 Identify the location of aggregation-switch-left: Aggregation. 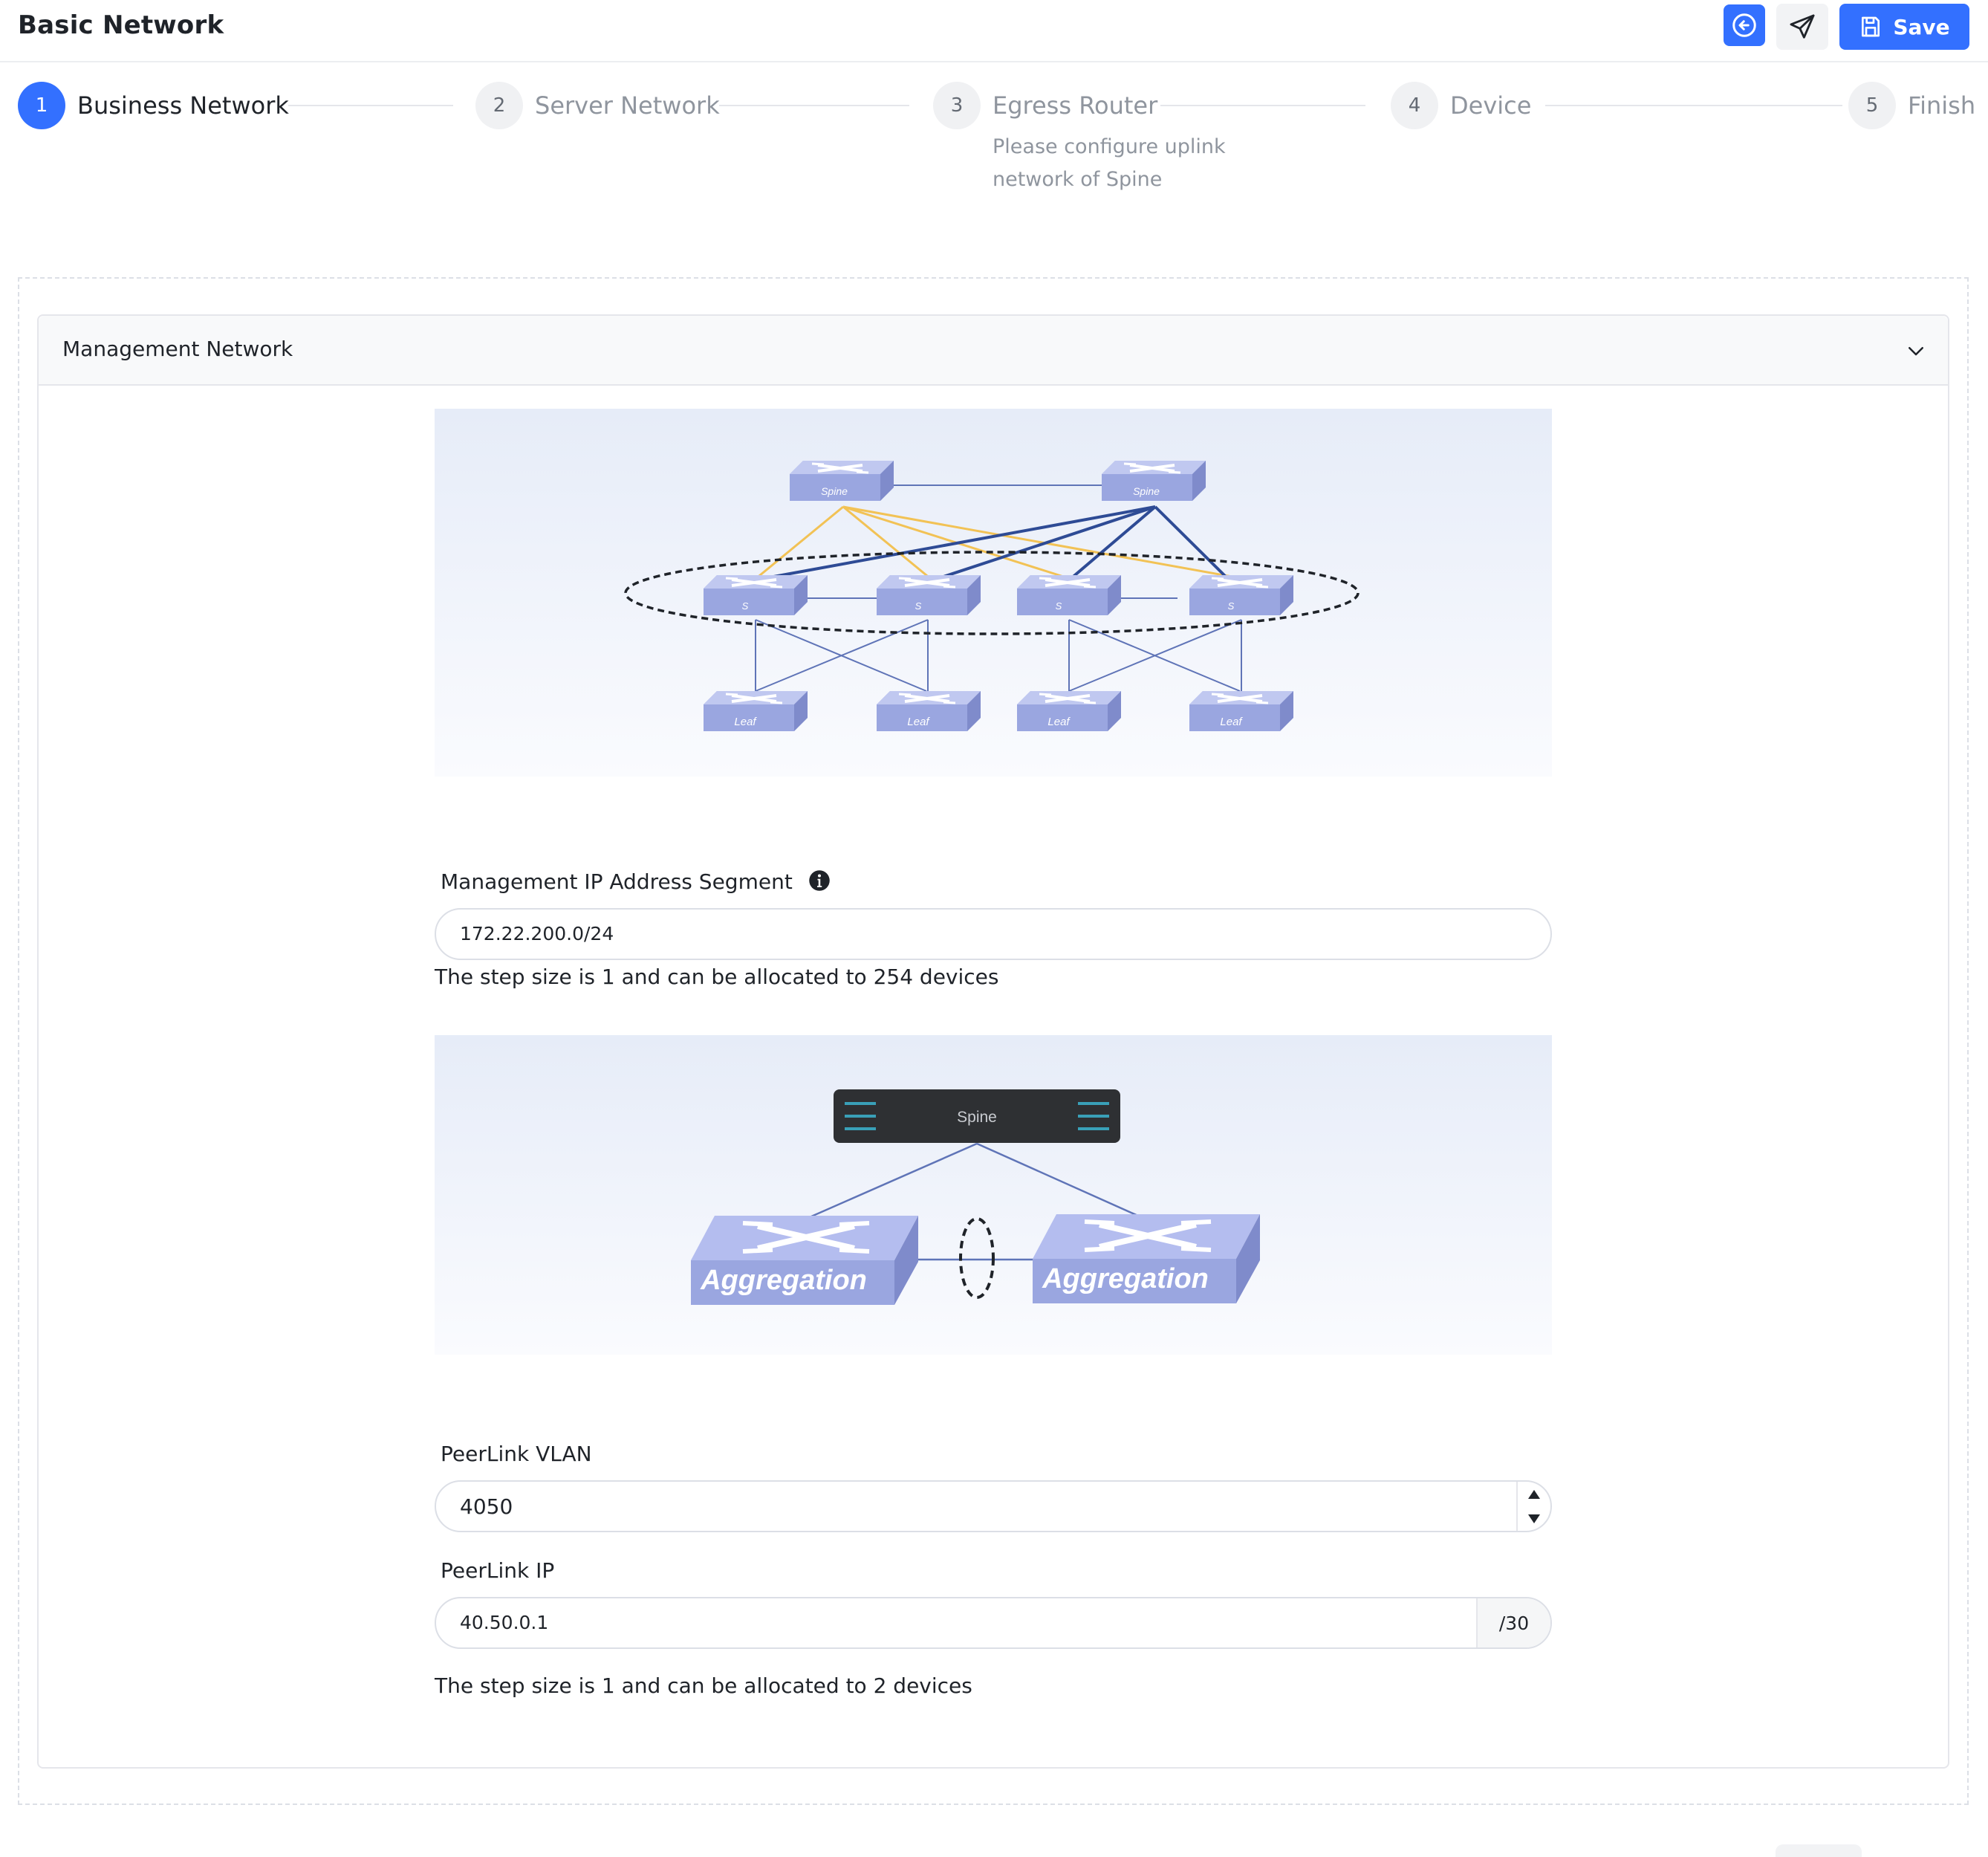
(804, 1260).